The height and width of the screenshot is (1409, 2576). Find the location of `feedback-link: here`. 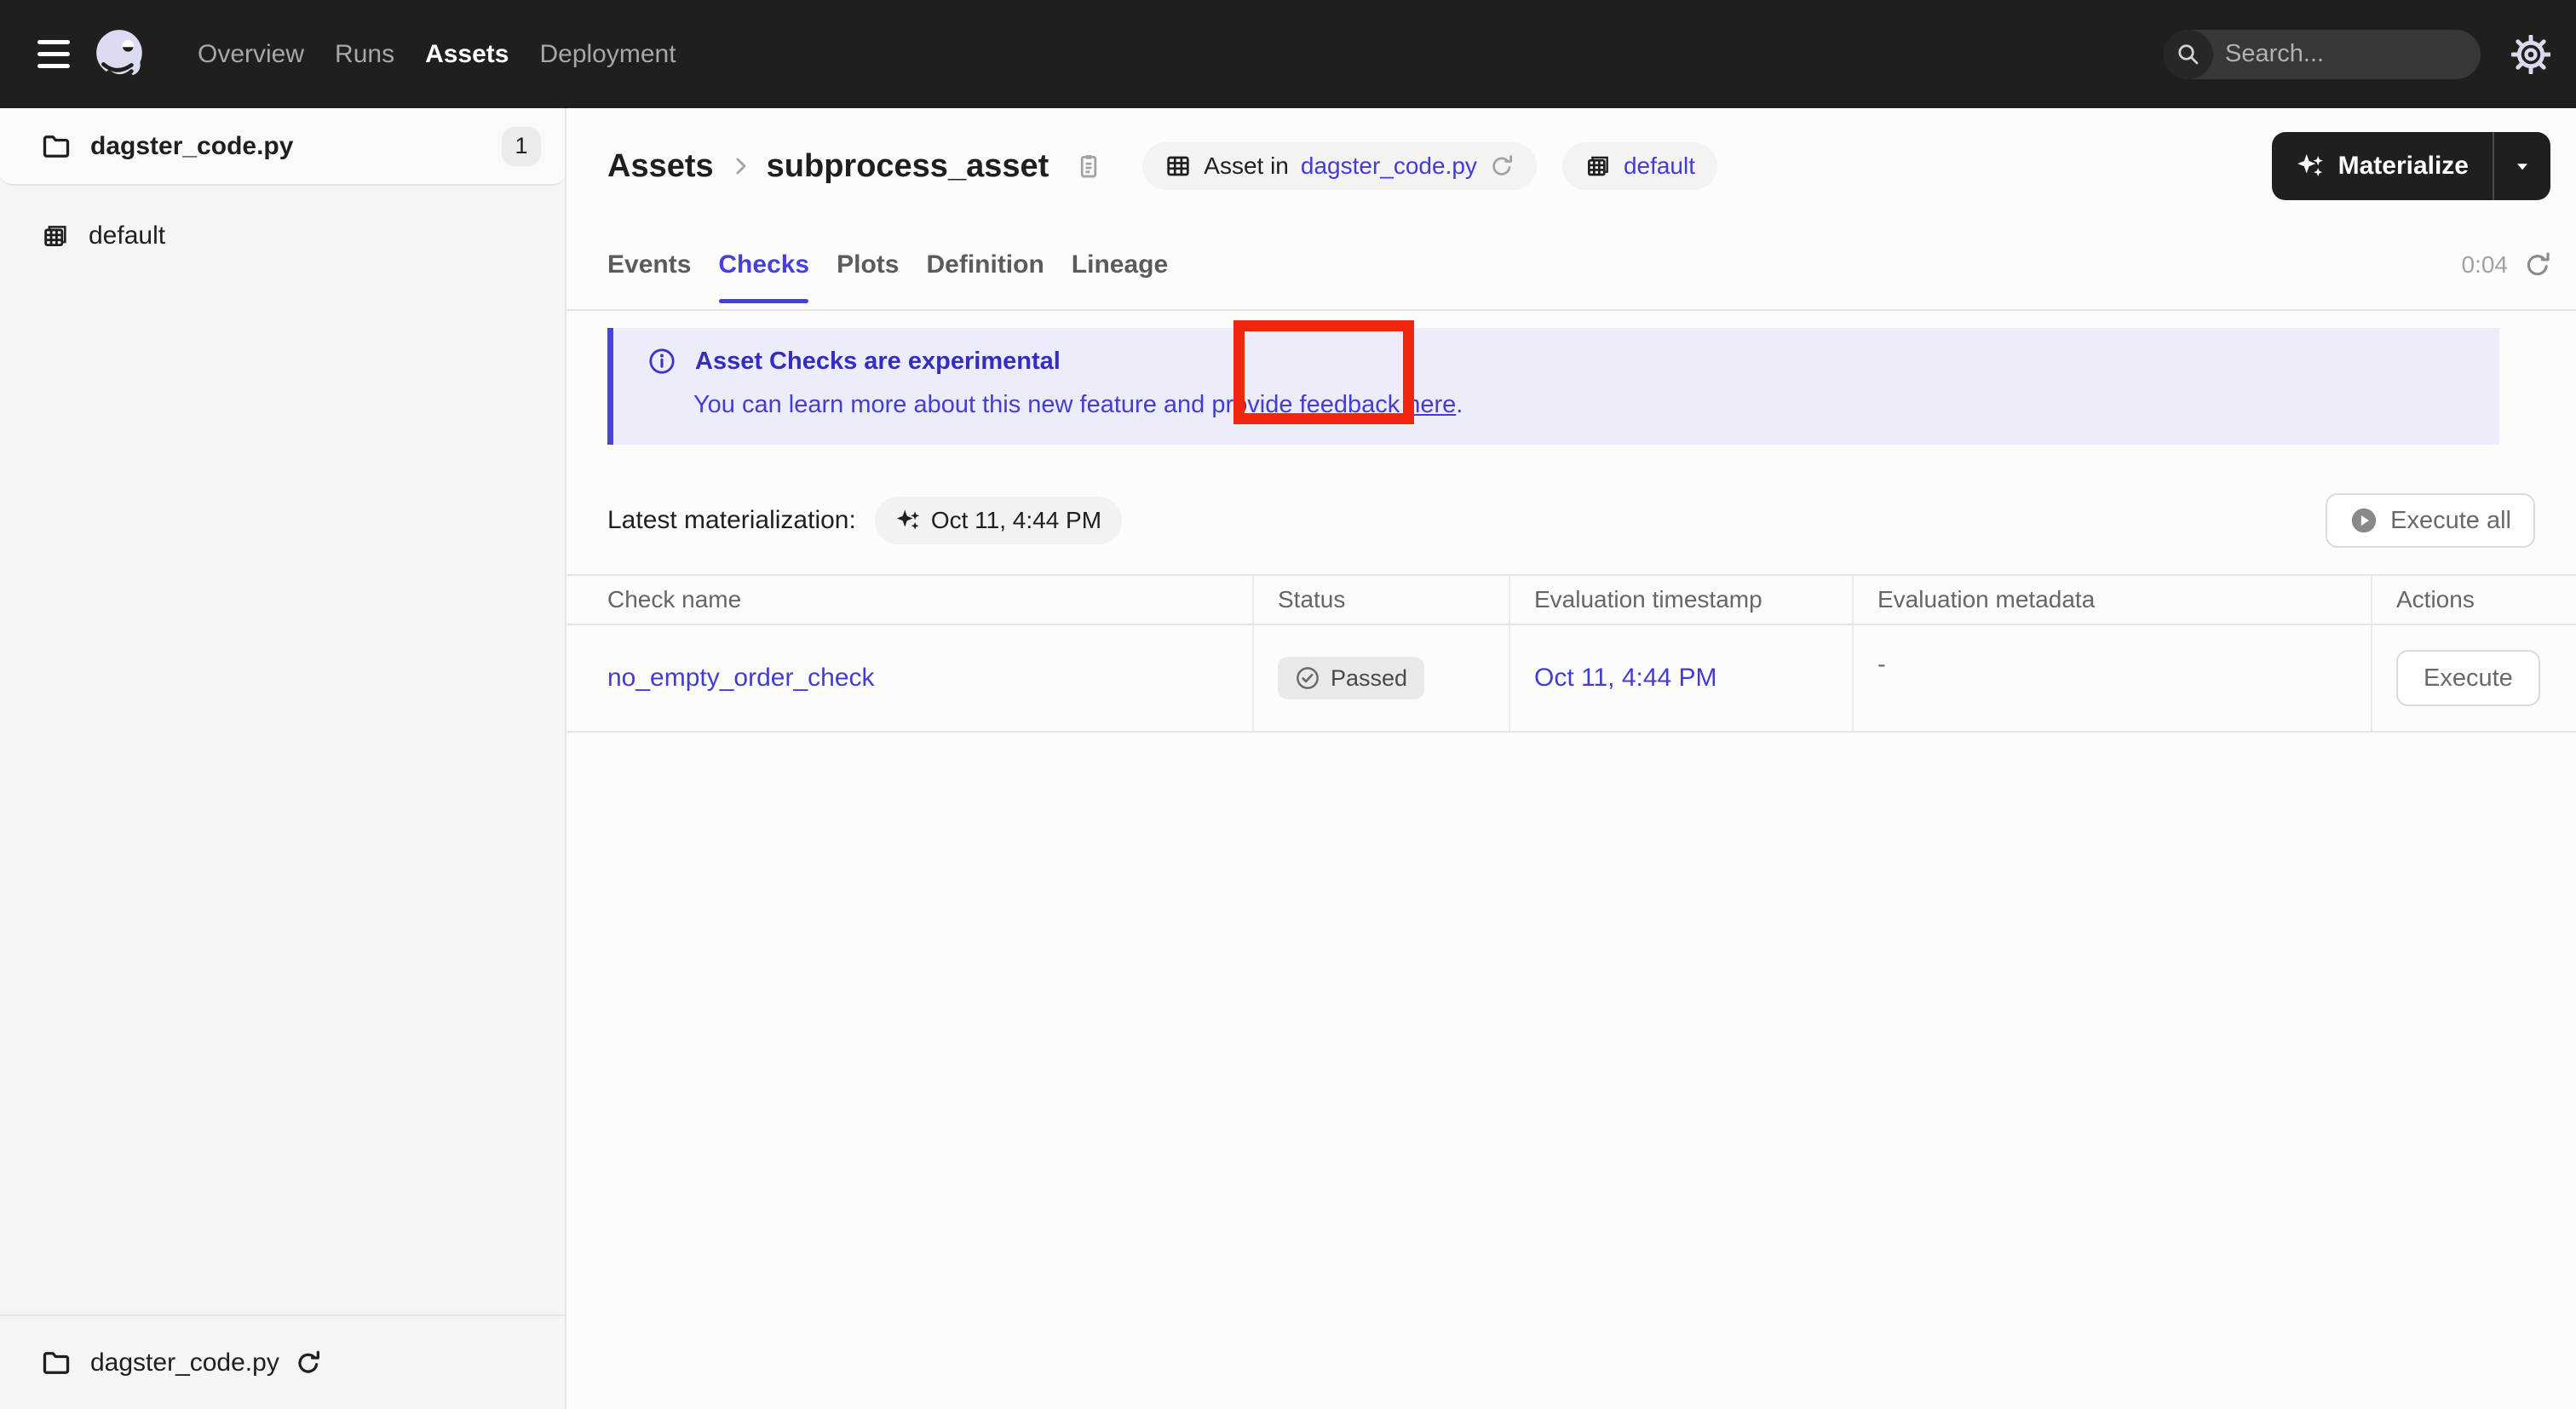

feedback-link: here is located at coordinates (1431, 404).